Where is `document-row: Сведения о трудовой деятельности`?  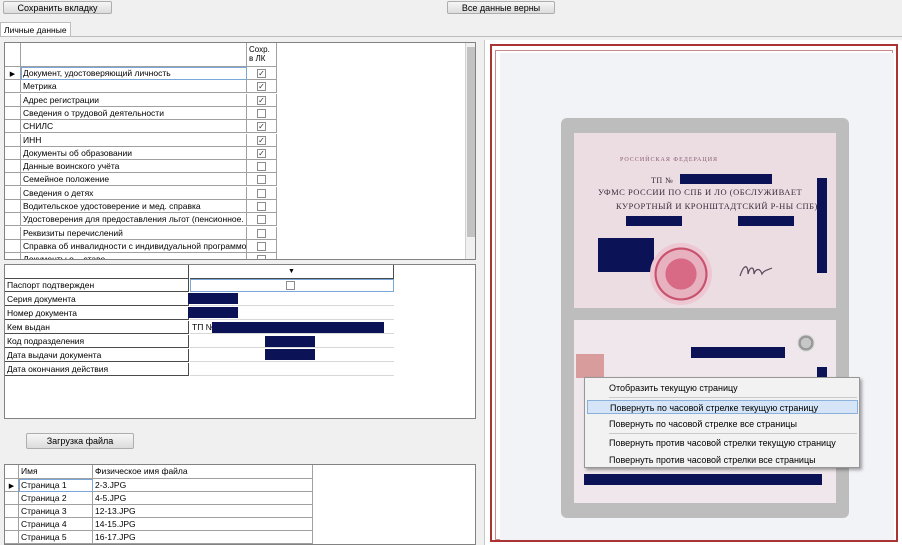
document-row: Сведения о трудовой деятельности is located at coordinates (141, 113).